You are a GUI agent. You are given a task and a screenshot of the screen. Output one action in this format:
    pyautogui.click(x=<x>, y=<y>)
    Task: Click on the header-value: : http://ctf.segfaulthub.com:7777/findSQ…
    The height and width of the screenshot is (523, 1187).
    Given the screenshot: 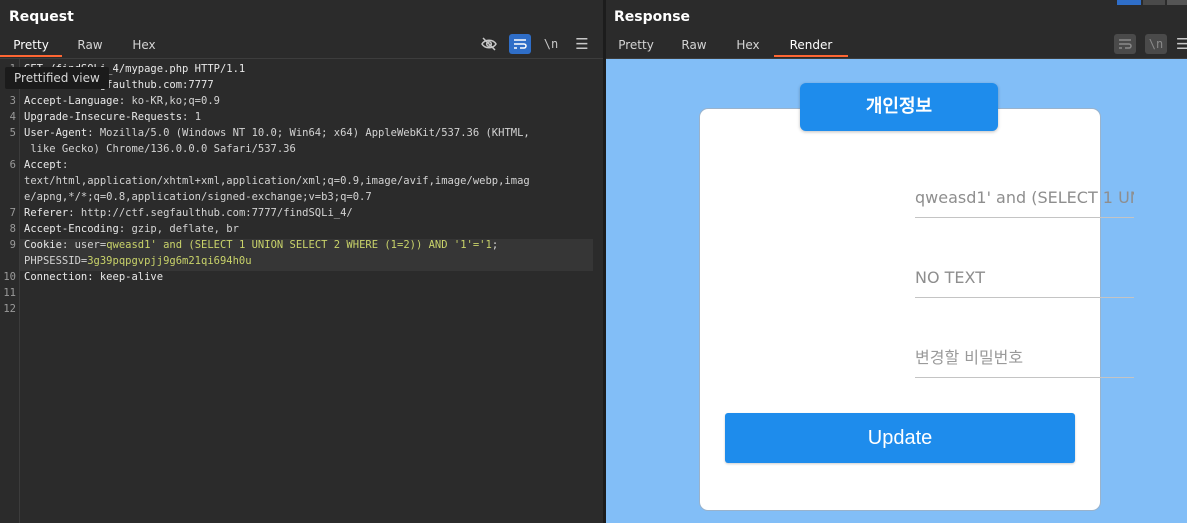 What is the action you would take?
    pyautogui.click(x=210, y=213)
    